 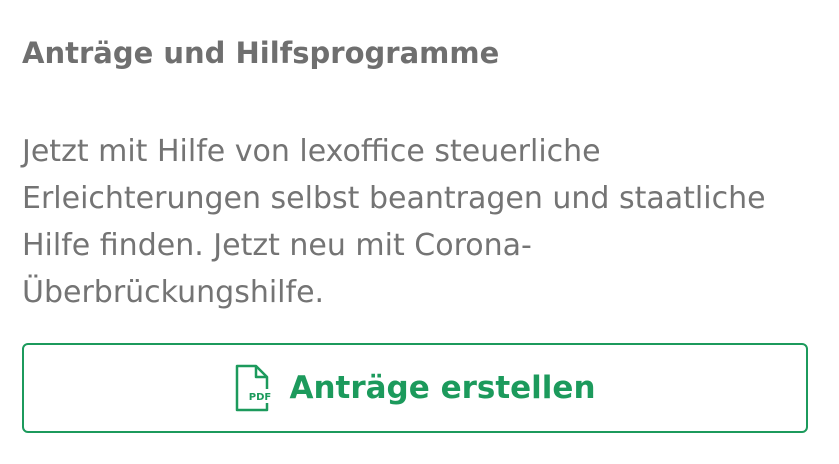 What do you see at coordinates (253, 388) in the screenshot?
I see `pdf-document-icon: PDF` at bounding box center [253, 388].